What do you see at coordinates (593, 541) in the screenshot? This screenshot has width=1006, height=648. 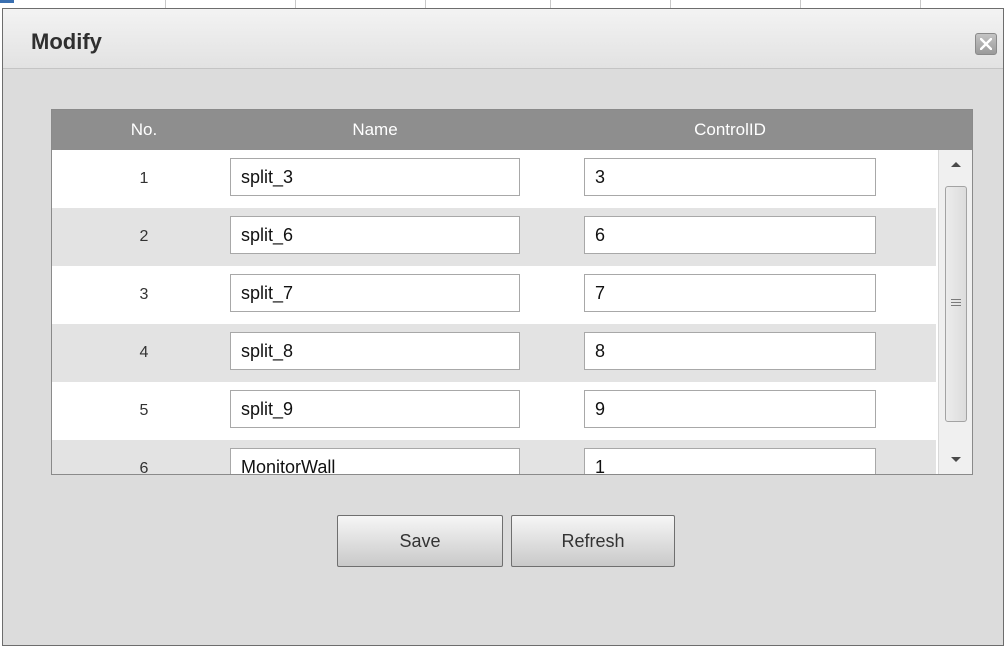 I see `refresh-button: Refresh` at bounding box center [593, 541].